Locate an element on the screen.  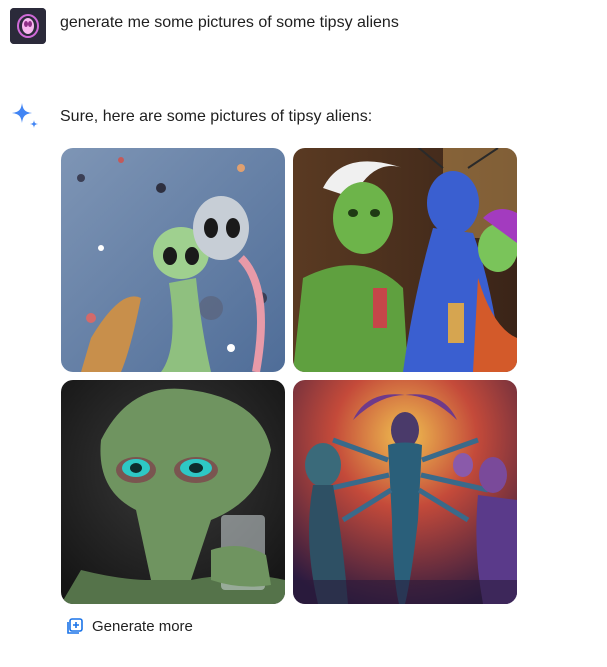
generate-more-button: Generate more is located at coordinates (129, 626).